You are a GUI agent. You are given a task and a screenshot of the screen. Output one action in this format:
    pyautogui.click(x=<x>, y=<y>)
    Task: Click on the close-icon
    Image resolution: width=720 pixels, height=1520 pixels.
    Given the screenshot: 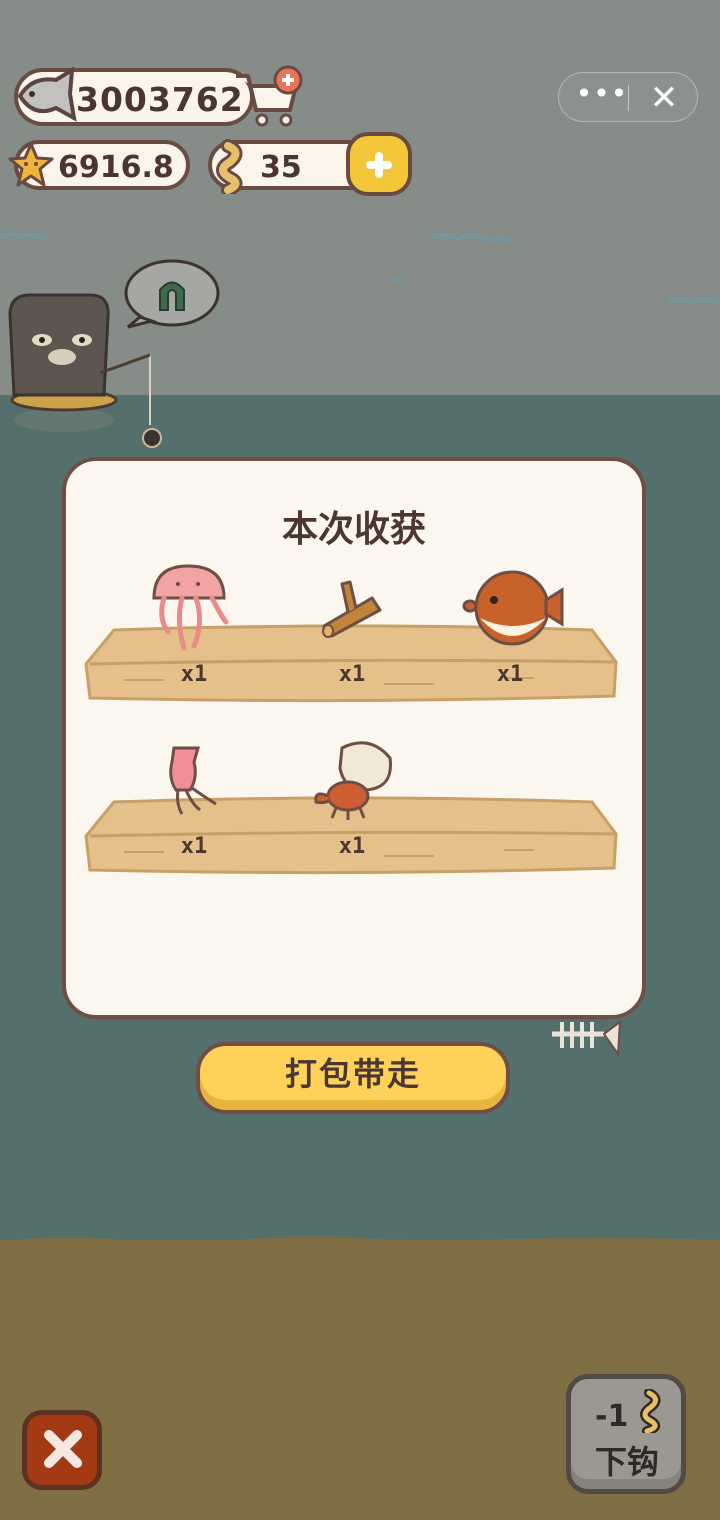 What is the action you would take?
    pyautogui.click(x=63, y=1449)
    